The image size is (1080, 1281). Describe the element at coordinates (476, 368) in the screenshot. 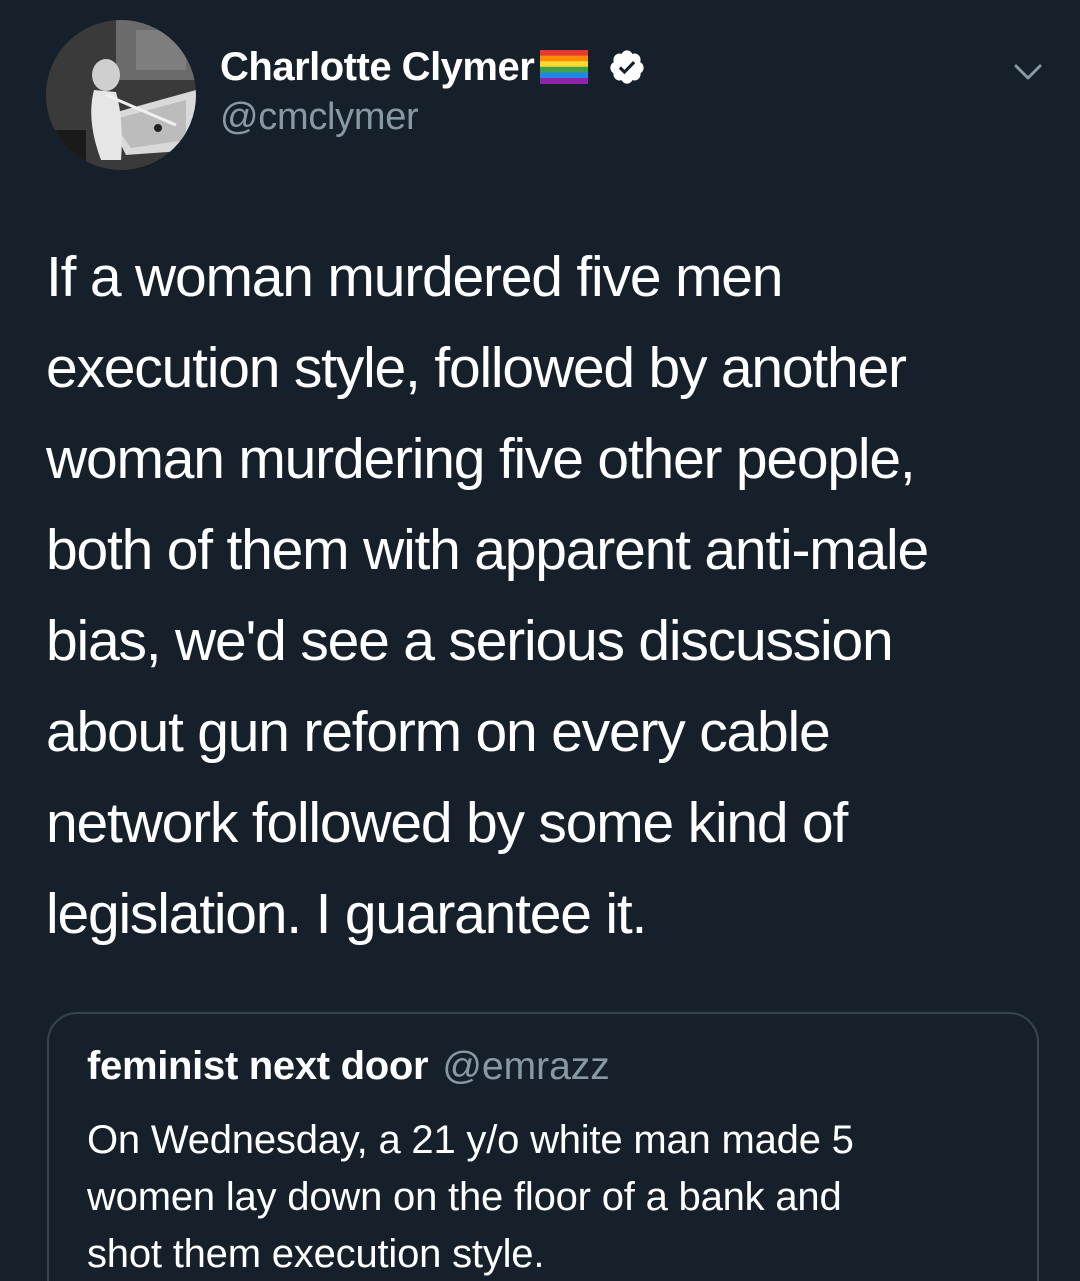

I see `tweet-text-line: execution style, followed by another` at that location.